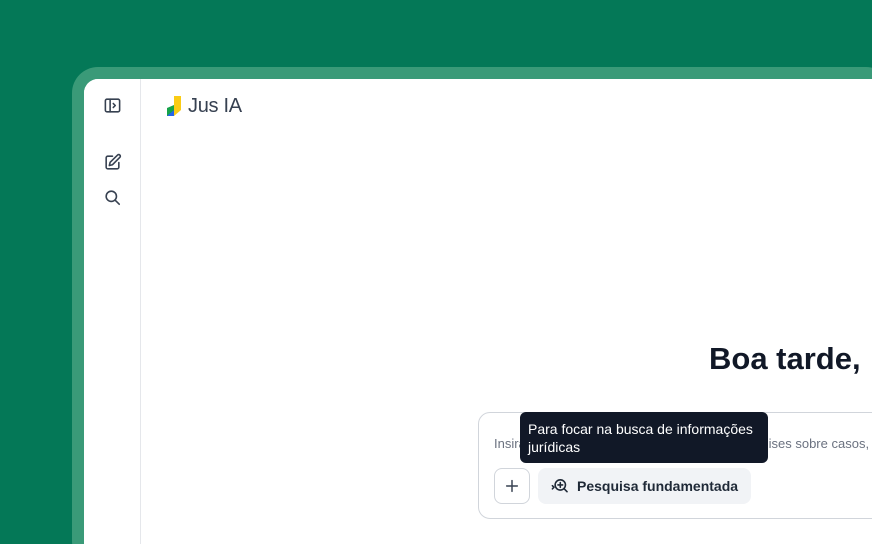 The image size is (872, 544). I want to click on new-chat-icon, so click(112, 161).